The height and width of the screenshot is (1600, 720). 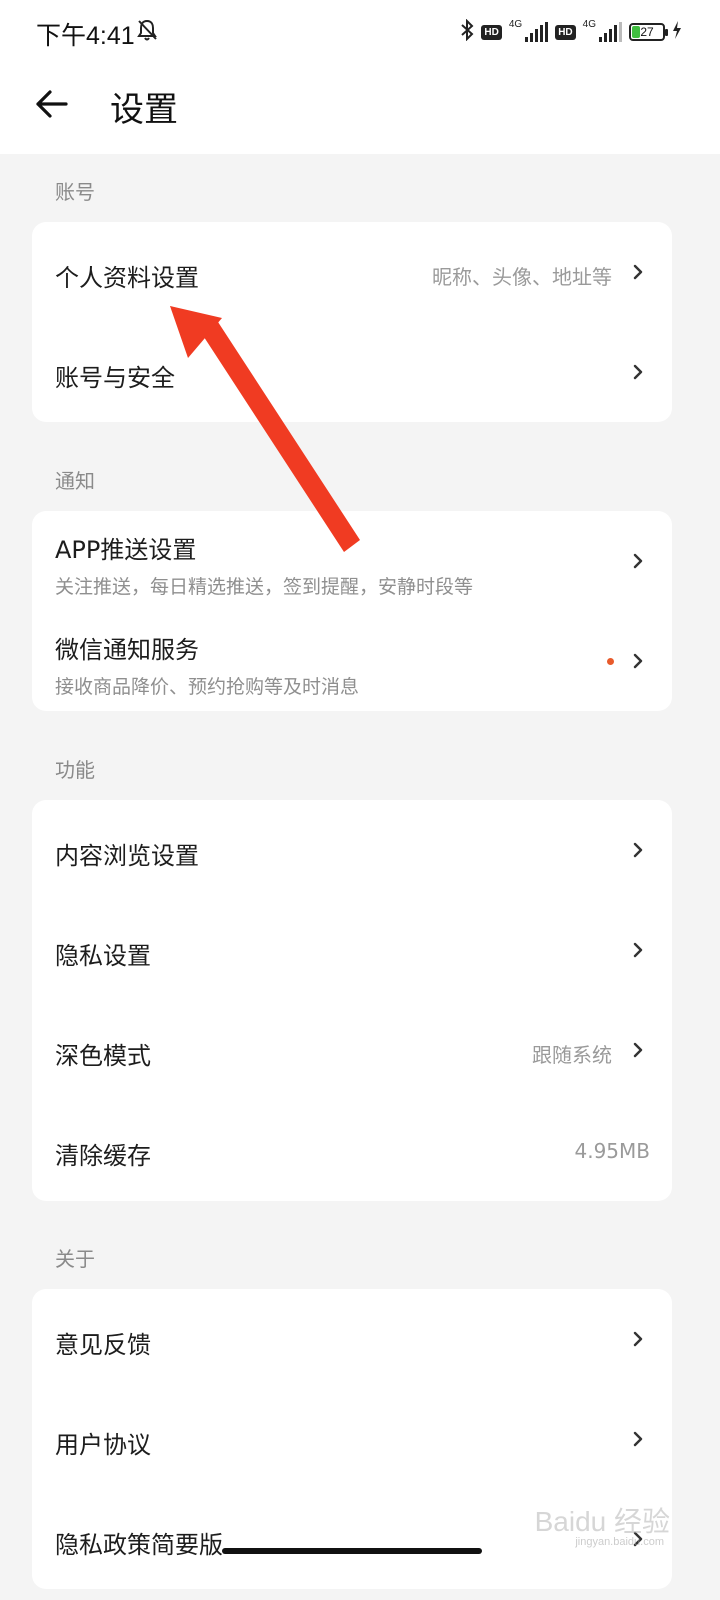 I want to click on row-title: APP推送设置, so click(x=126, y=550).